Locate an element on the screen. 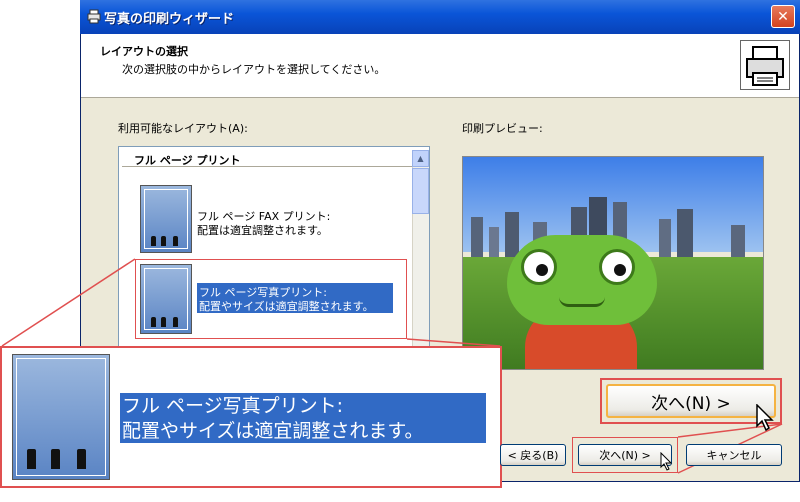 The width and height of the screenshot is (800, 502). next-button-zoomed: 次へ(N) > is located at coordinates (691, 401).